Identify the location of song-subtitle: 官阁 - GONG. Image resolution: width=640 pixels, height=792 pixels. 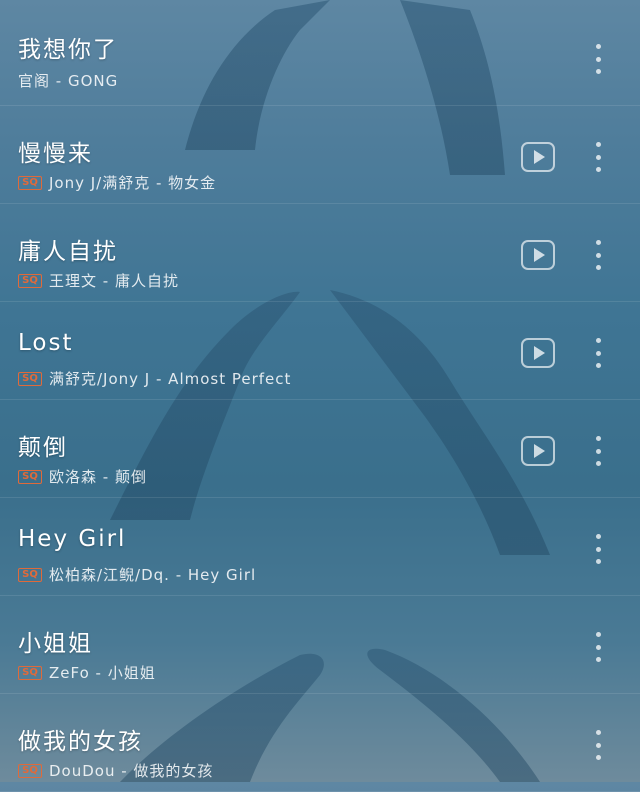
(68, 80).